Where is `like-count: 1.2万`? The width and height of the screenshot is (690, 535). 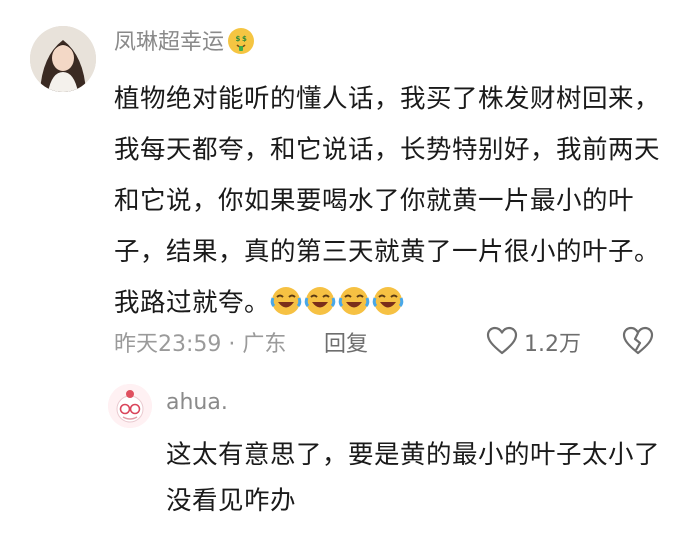
like-count: 1.2万 is located at coordinates (552, 344).